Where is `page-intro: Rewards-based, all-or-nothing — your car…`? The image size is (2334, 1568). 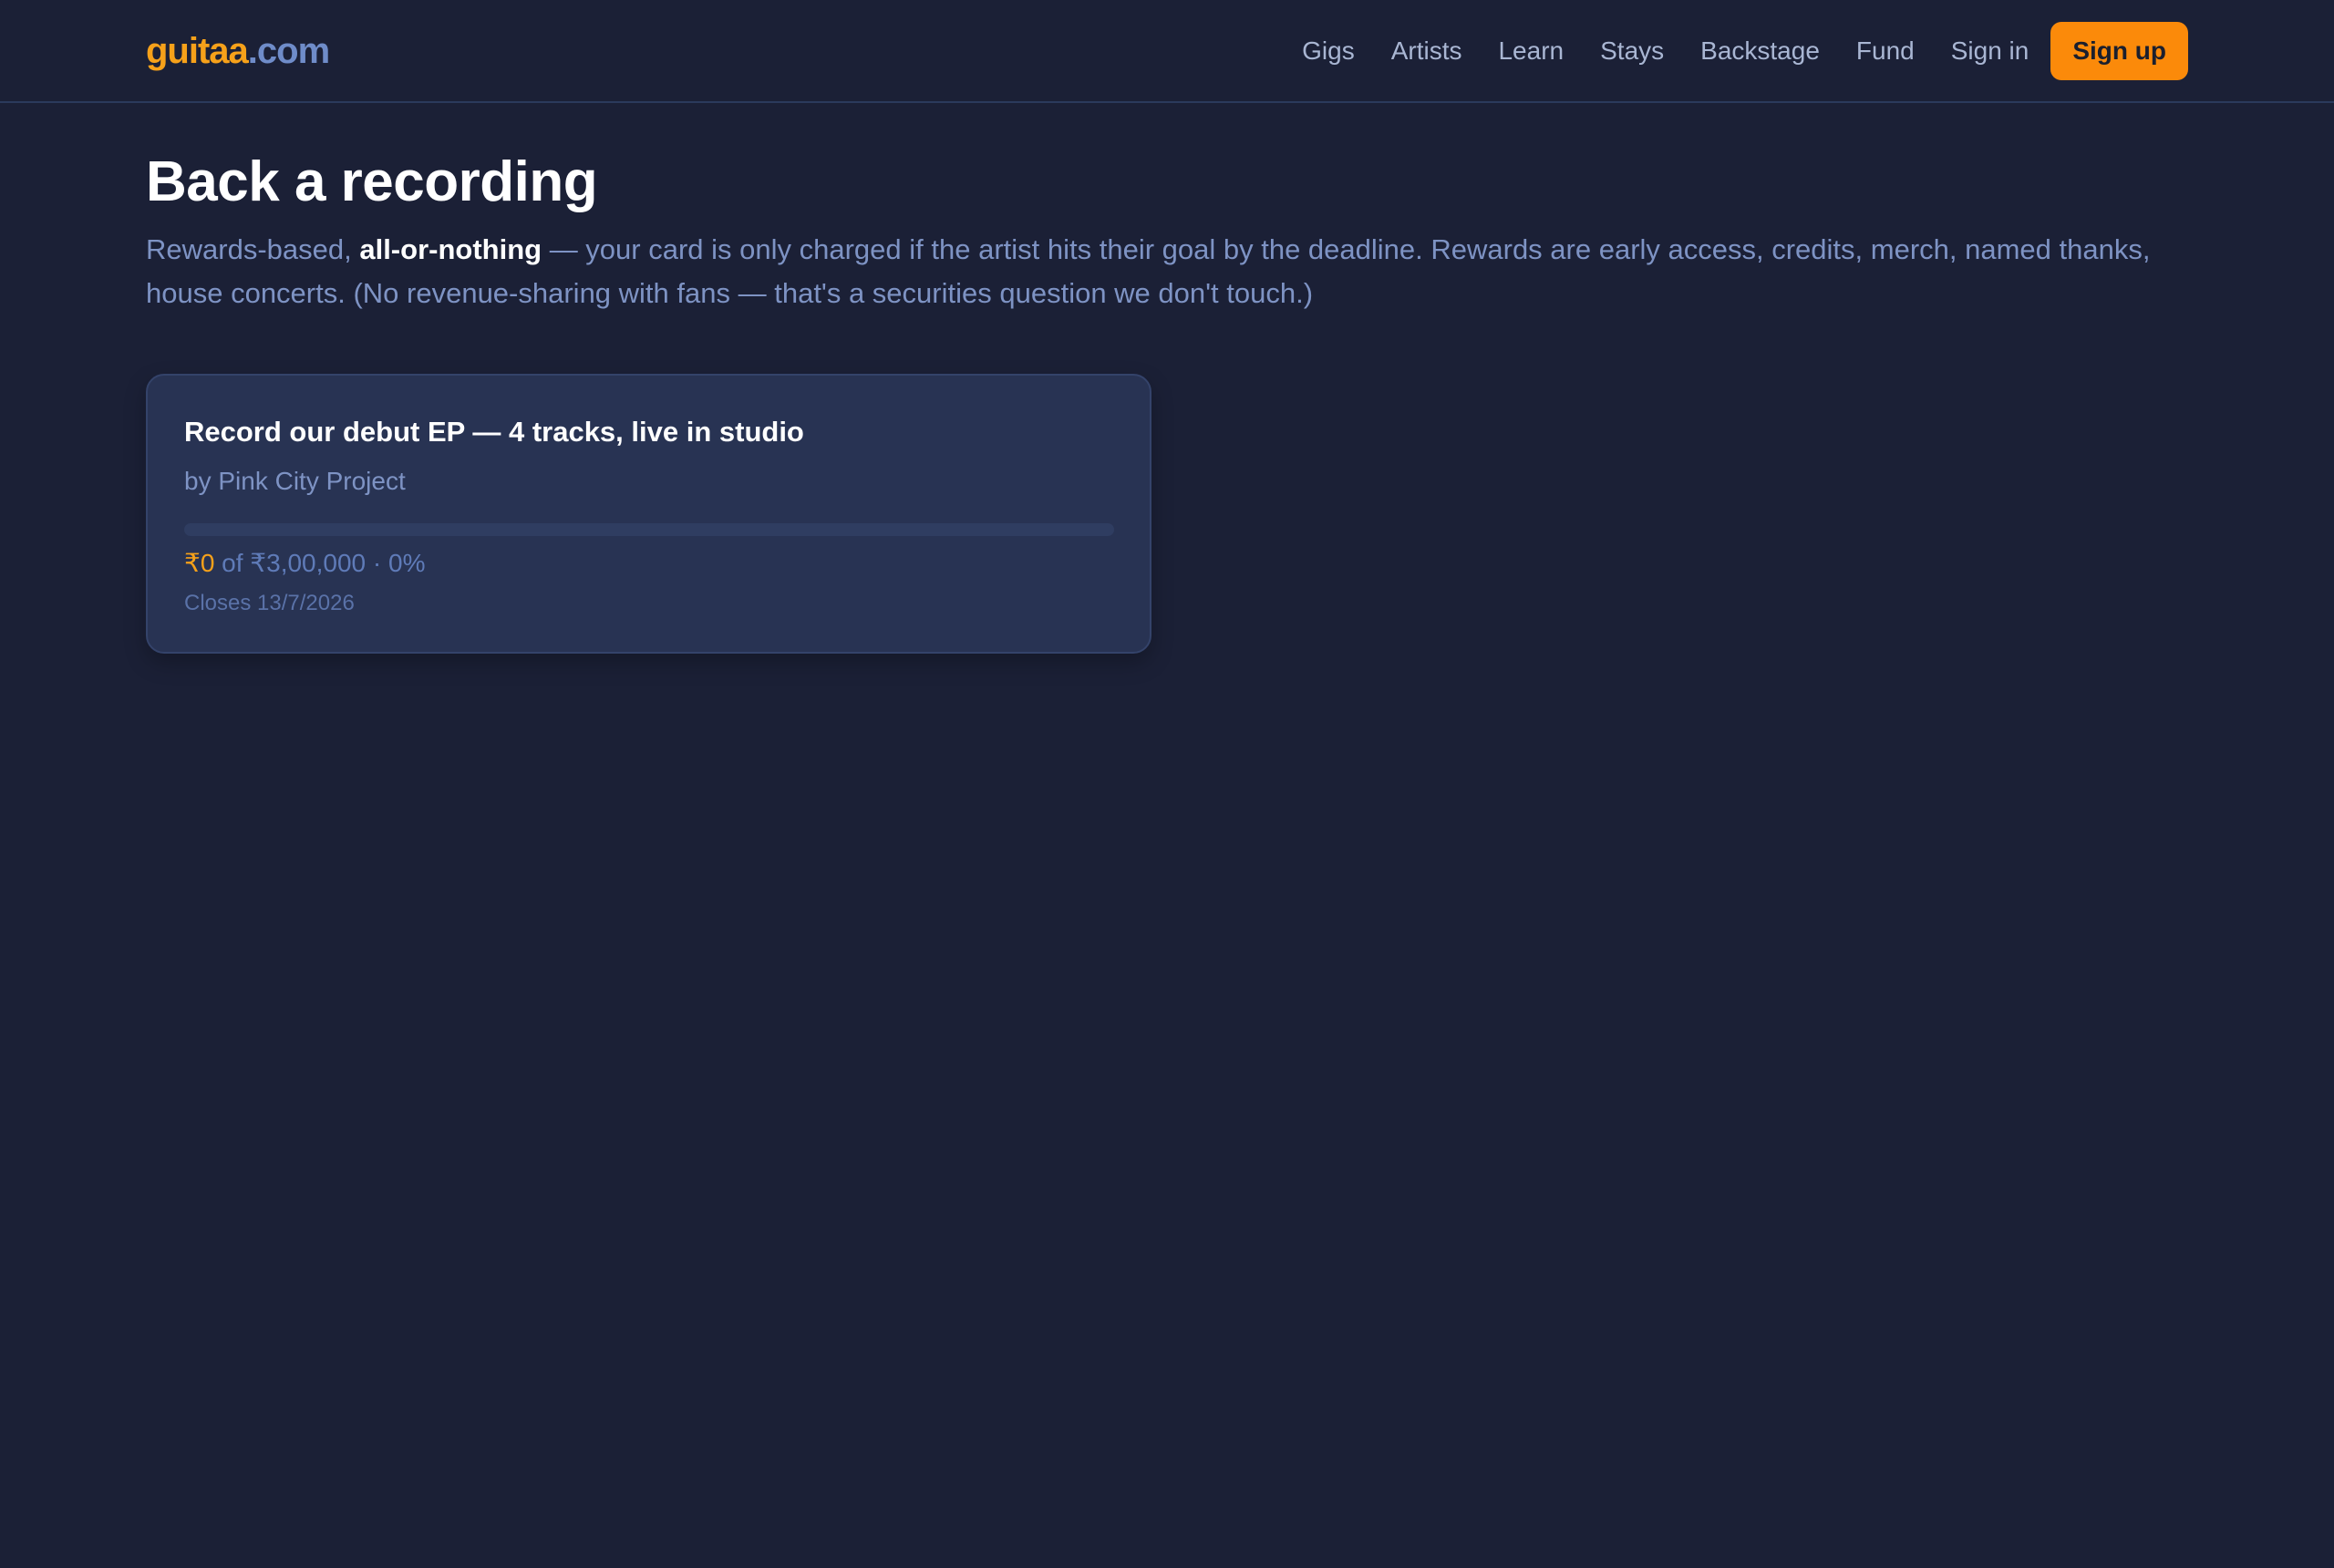 page-intro: Rewards-based, all-or-nothing — your car… is located at coordinates (1167, 271).